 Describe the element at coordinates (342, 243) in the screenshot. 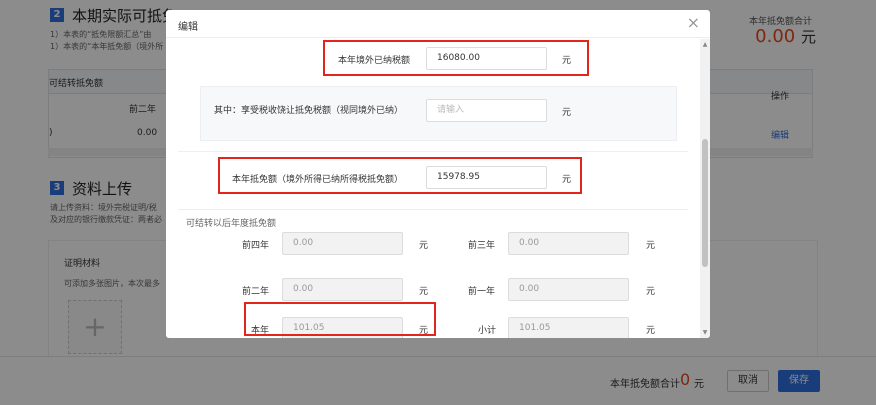

I see `carry-input-prev4: 0.00` at that location.